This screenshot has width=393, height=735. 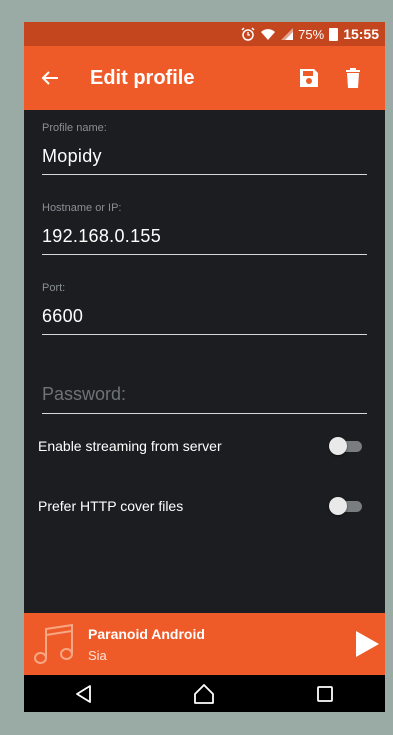 I want to click on now-playing-bar: Paranoid Android Sia, so click(x=204, y=644).